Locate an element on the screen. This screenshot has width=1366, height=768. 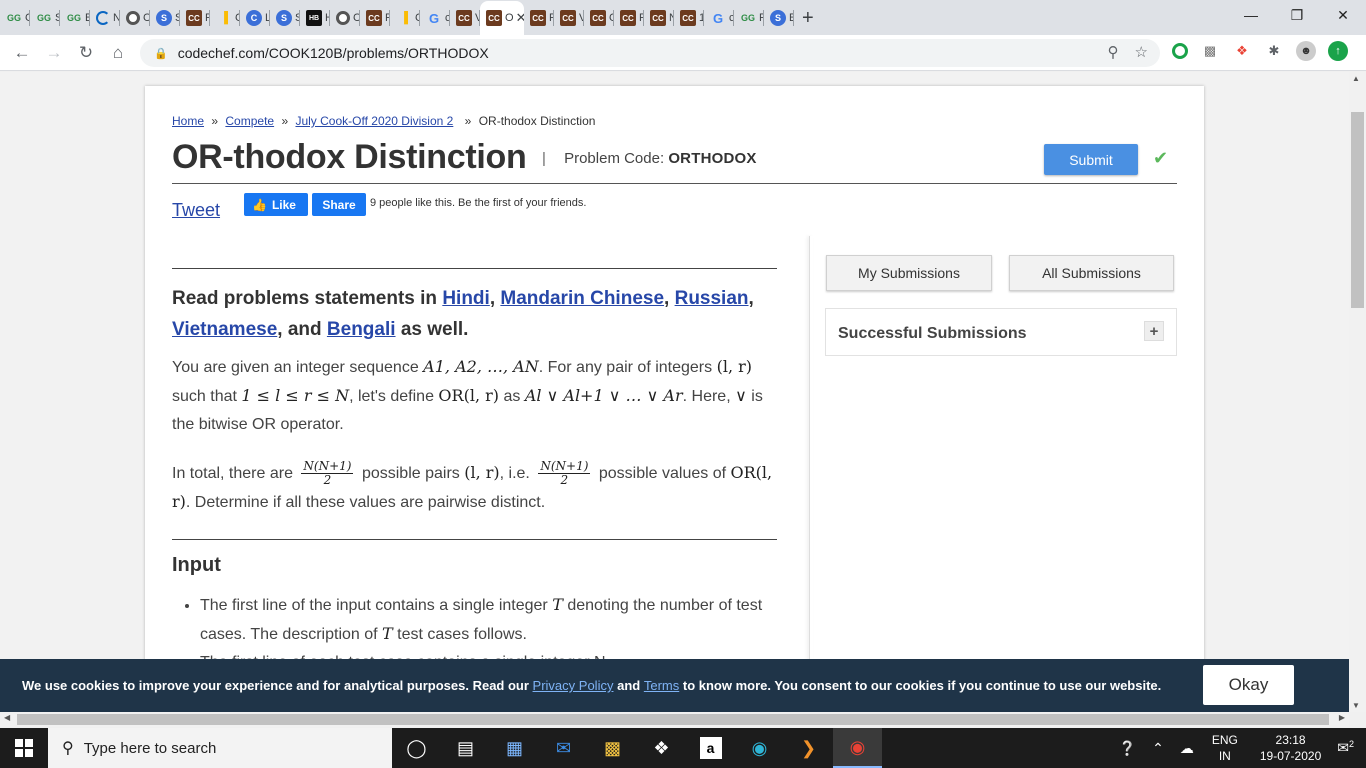
hackerrank-icon: HB is located at coordinates (314, 18).